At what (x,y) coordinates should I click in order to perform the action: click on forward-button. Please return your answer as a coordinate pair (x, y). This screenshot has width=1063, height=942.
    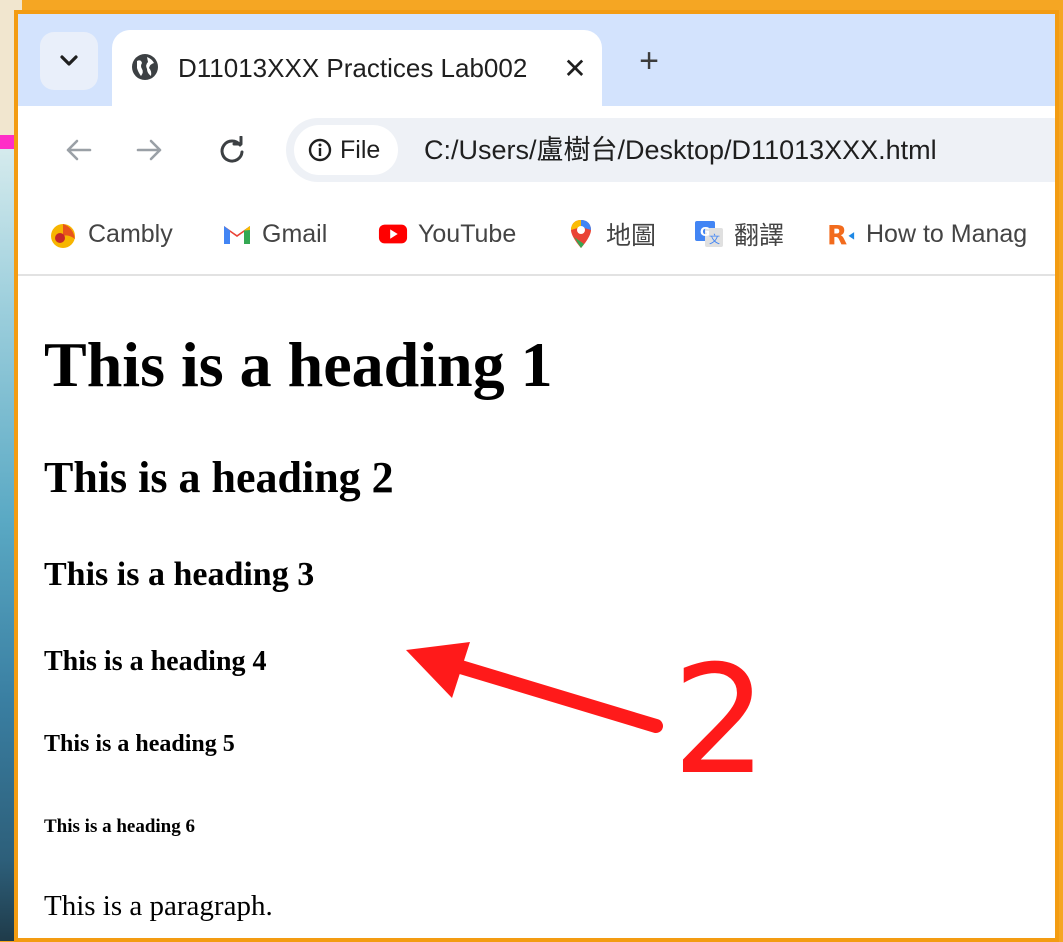
    Looking at the image, I should click on (150, 150).